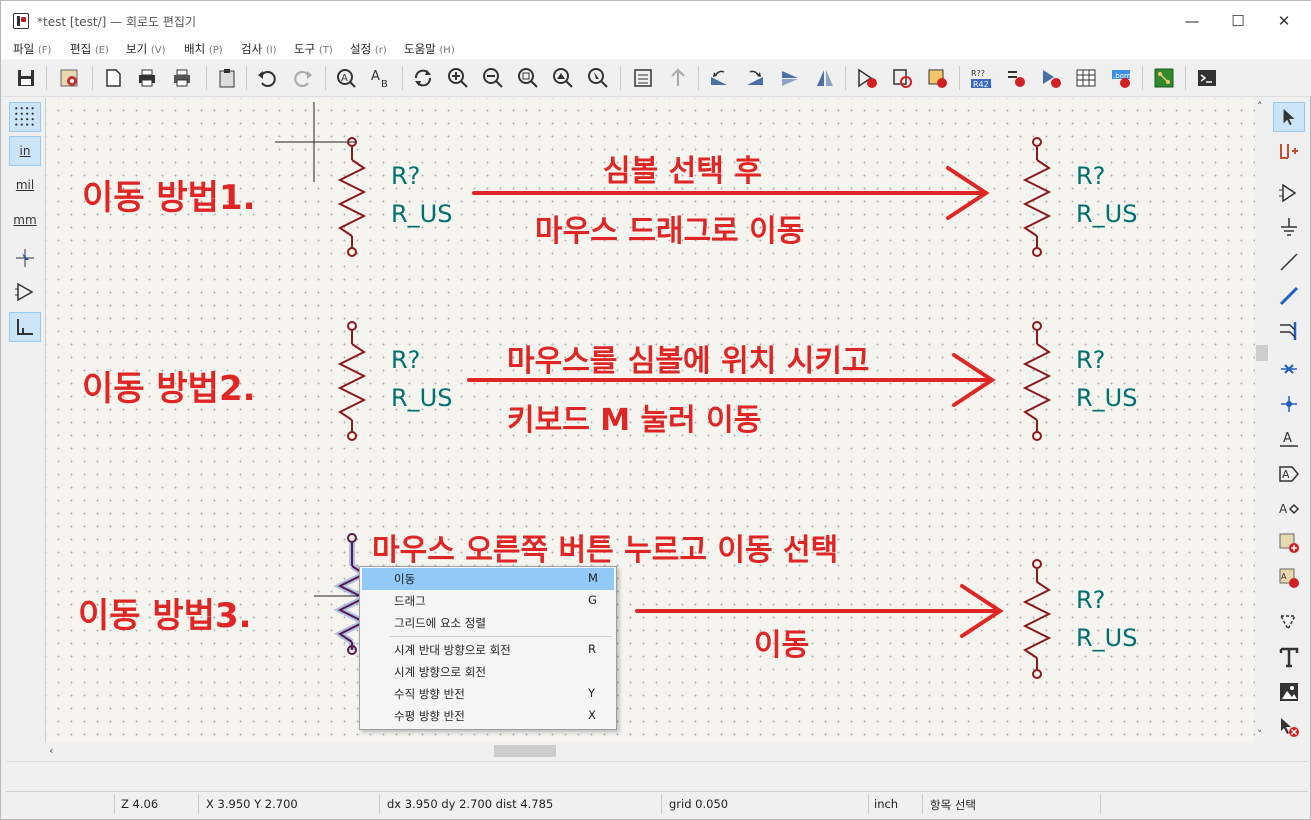 Image resolution: width=1311 pixels, height=820 pixels. What do you see at coordinates (563, 78) in the screenshot?
I see `zoom-objects-icon` at bounding box center [563, 78].